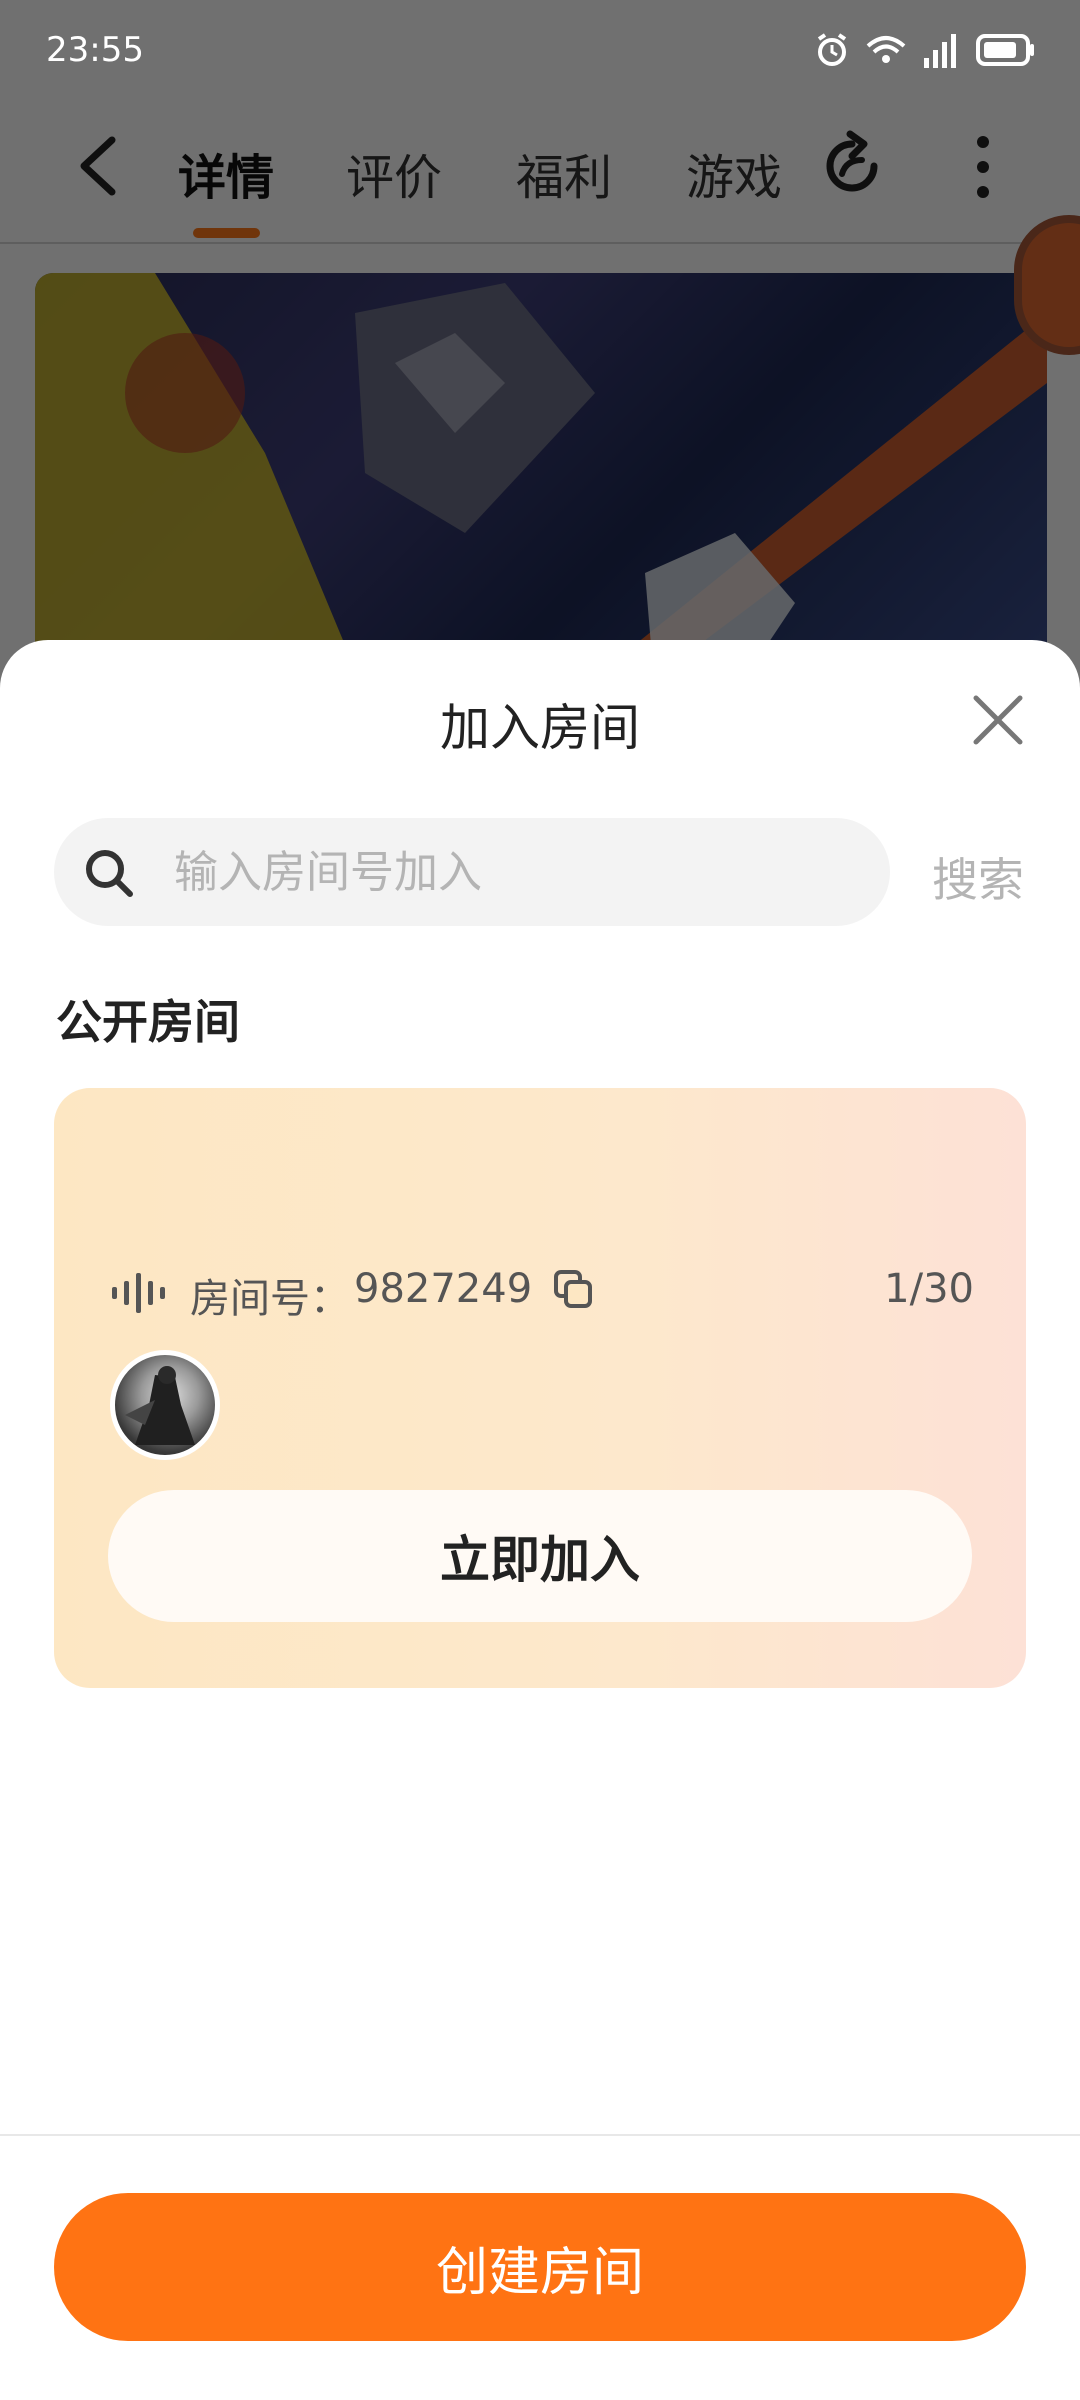  I want to click on public-rooms-heading: 公开房间, so click(148, 1022).